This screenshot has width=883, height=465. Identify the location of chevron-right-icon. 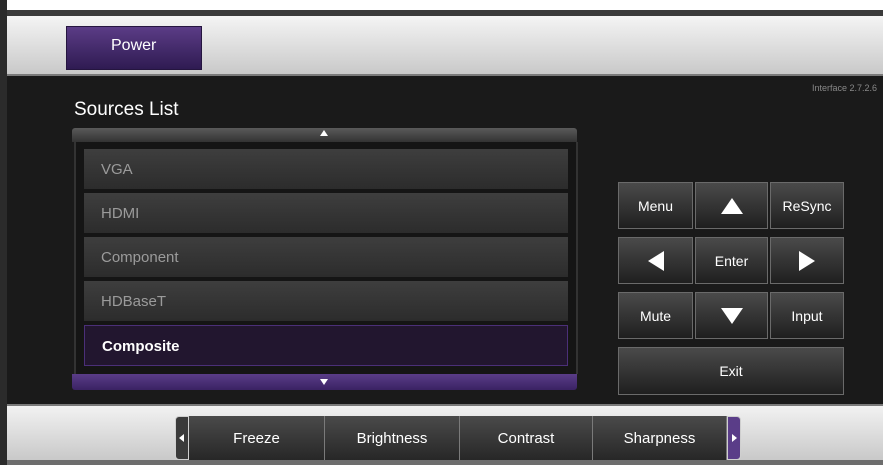
(734, 438).